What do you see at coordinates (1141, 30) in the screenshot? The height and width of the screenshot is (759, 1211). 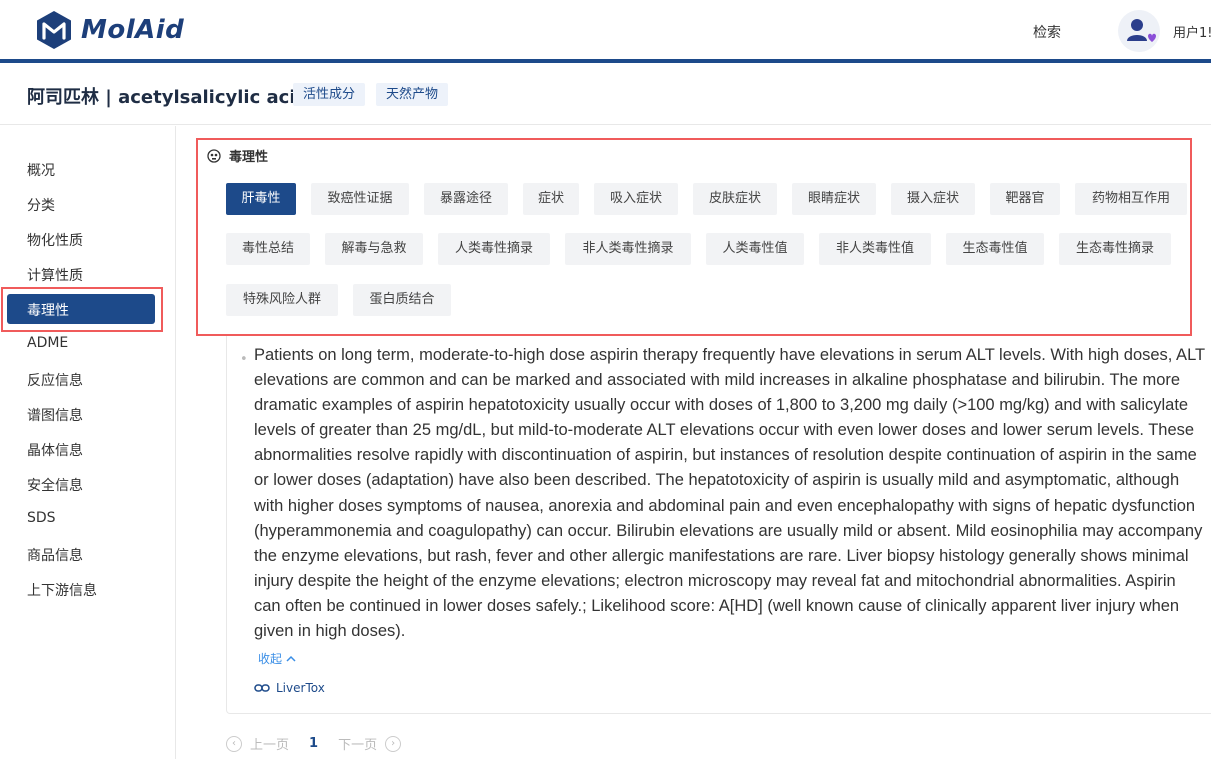 I see `user-avatar-icon` at bounding box center [1141, 30].